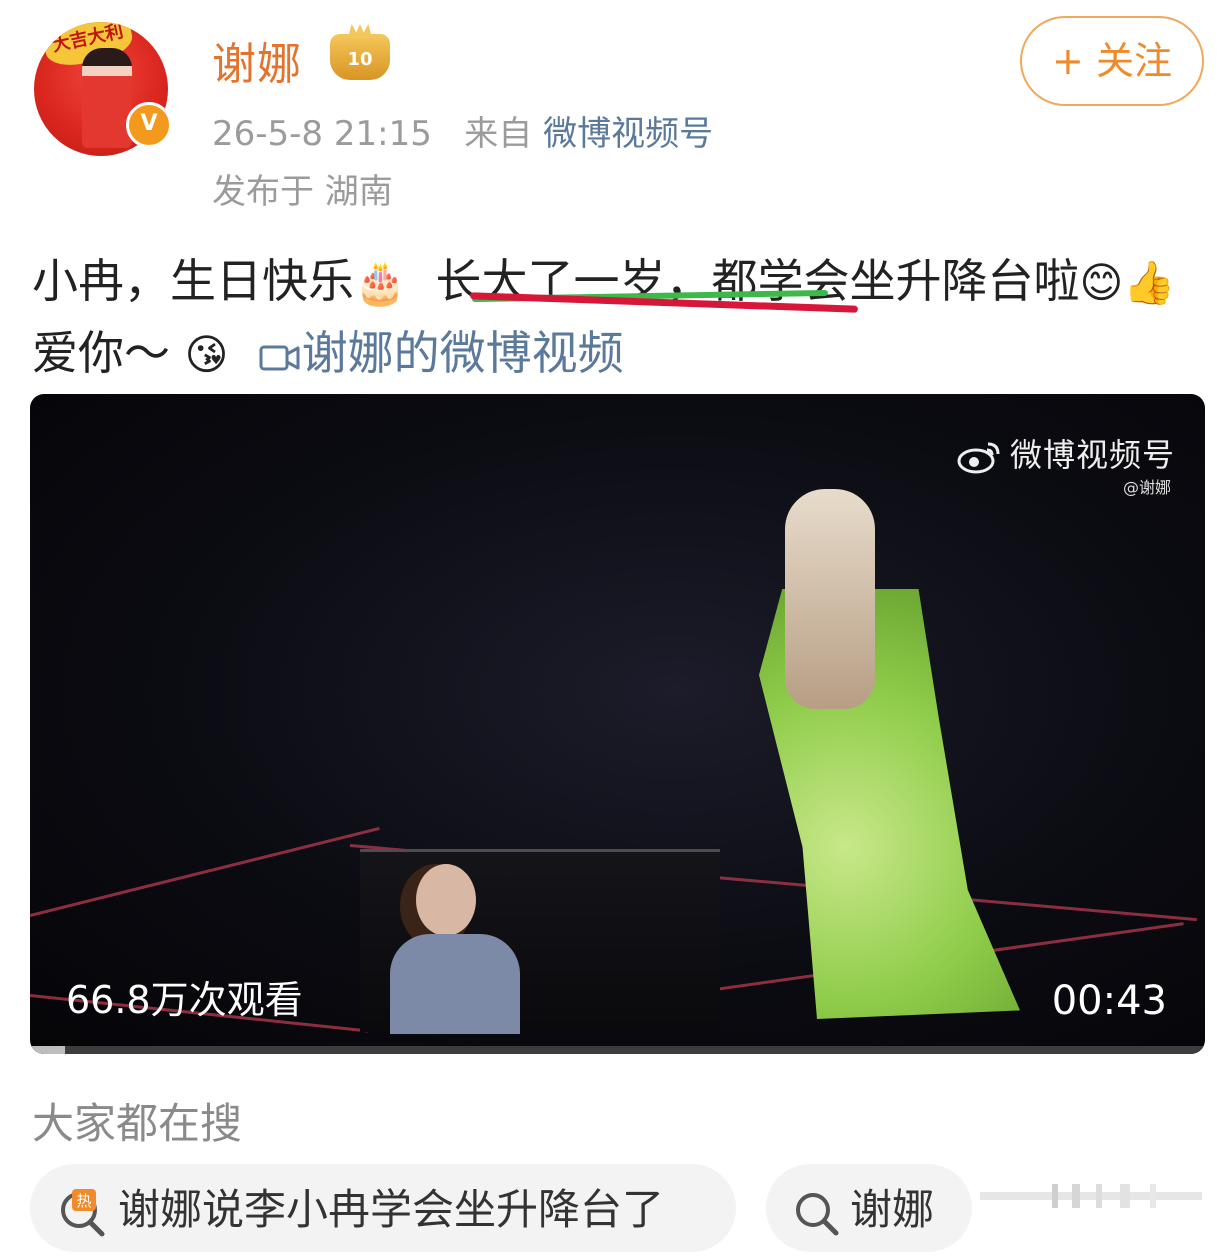 Image resolution: width=1228 pixels, height=1256 pixels. What do you see at coordinates (462, 353) in the screenshot?
I see `video-link-label: 谢娜的微博视频` at bounding box center [462, 353].